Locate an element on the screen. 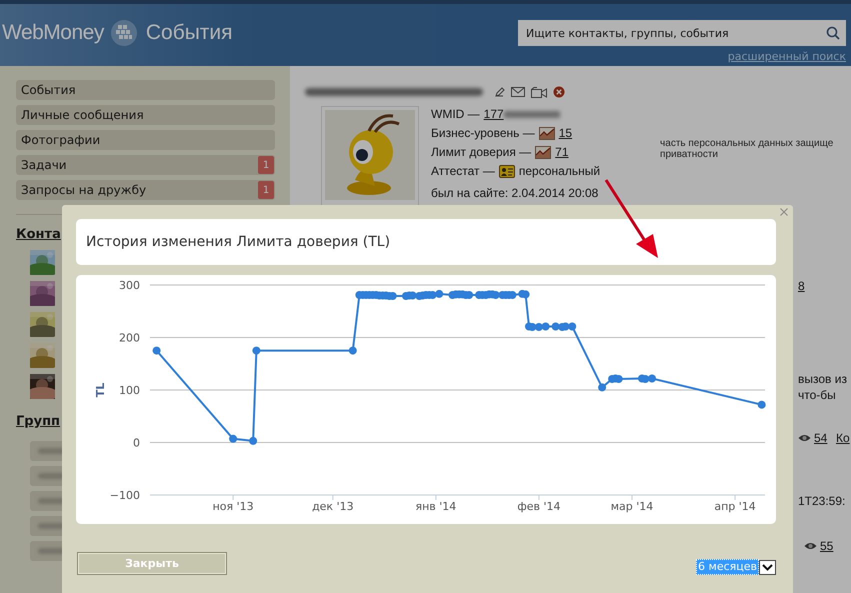 This screenshot has width=851, height=593. text-fragment: вызов из is located at coordinates (822, 379).